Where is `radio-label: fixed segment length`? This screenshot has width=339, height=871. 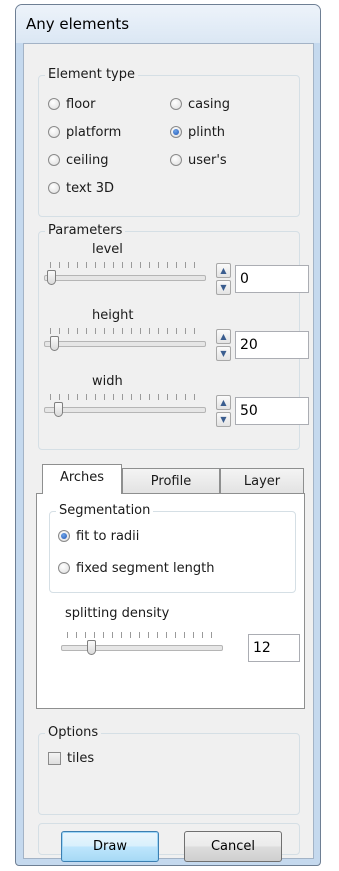
radio-label: fixed segment length is located at coordinates (145, 568).